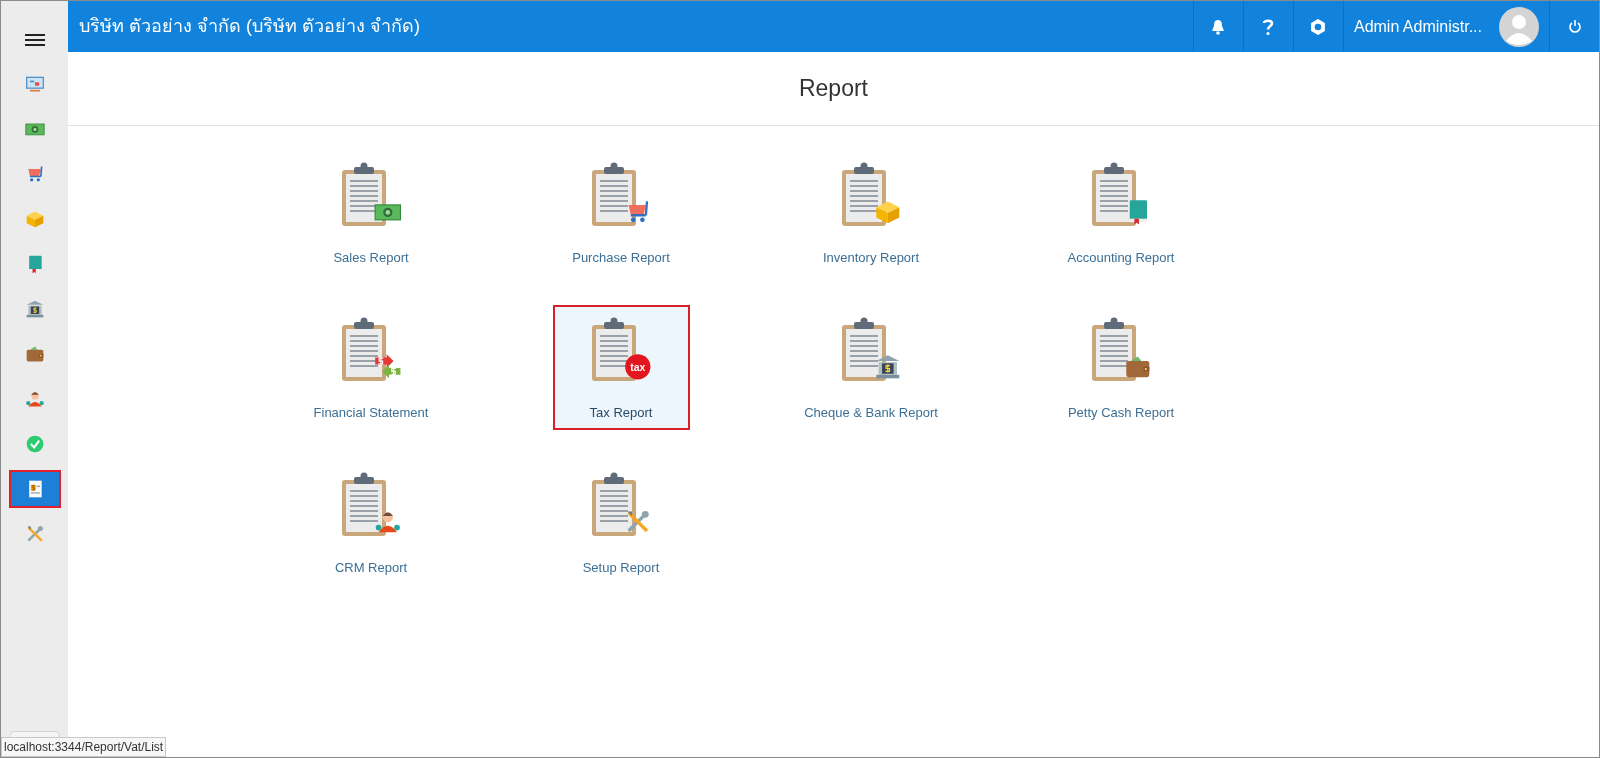 The height and width of the screenshot is (758, 1600). Describe the element at coordinates (1268, 26) in the screenshot. I see `help-icon` at that location.